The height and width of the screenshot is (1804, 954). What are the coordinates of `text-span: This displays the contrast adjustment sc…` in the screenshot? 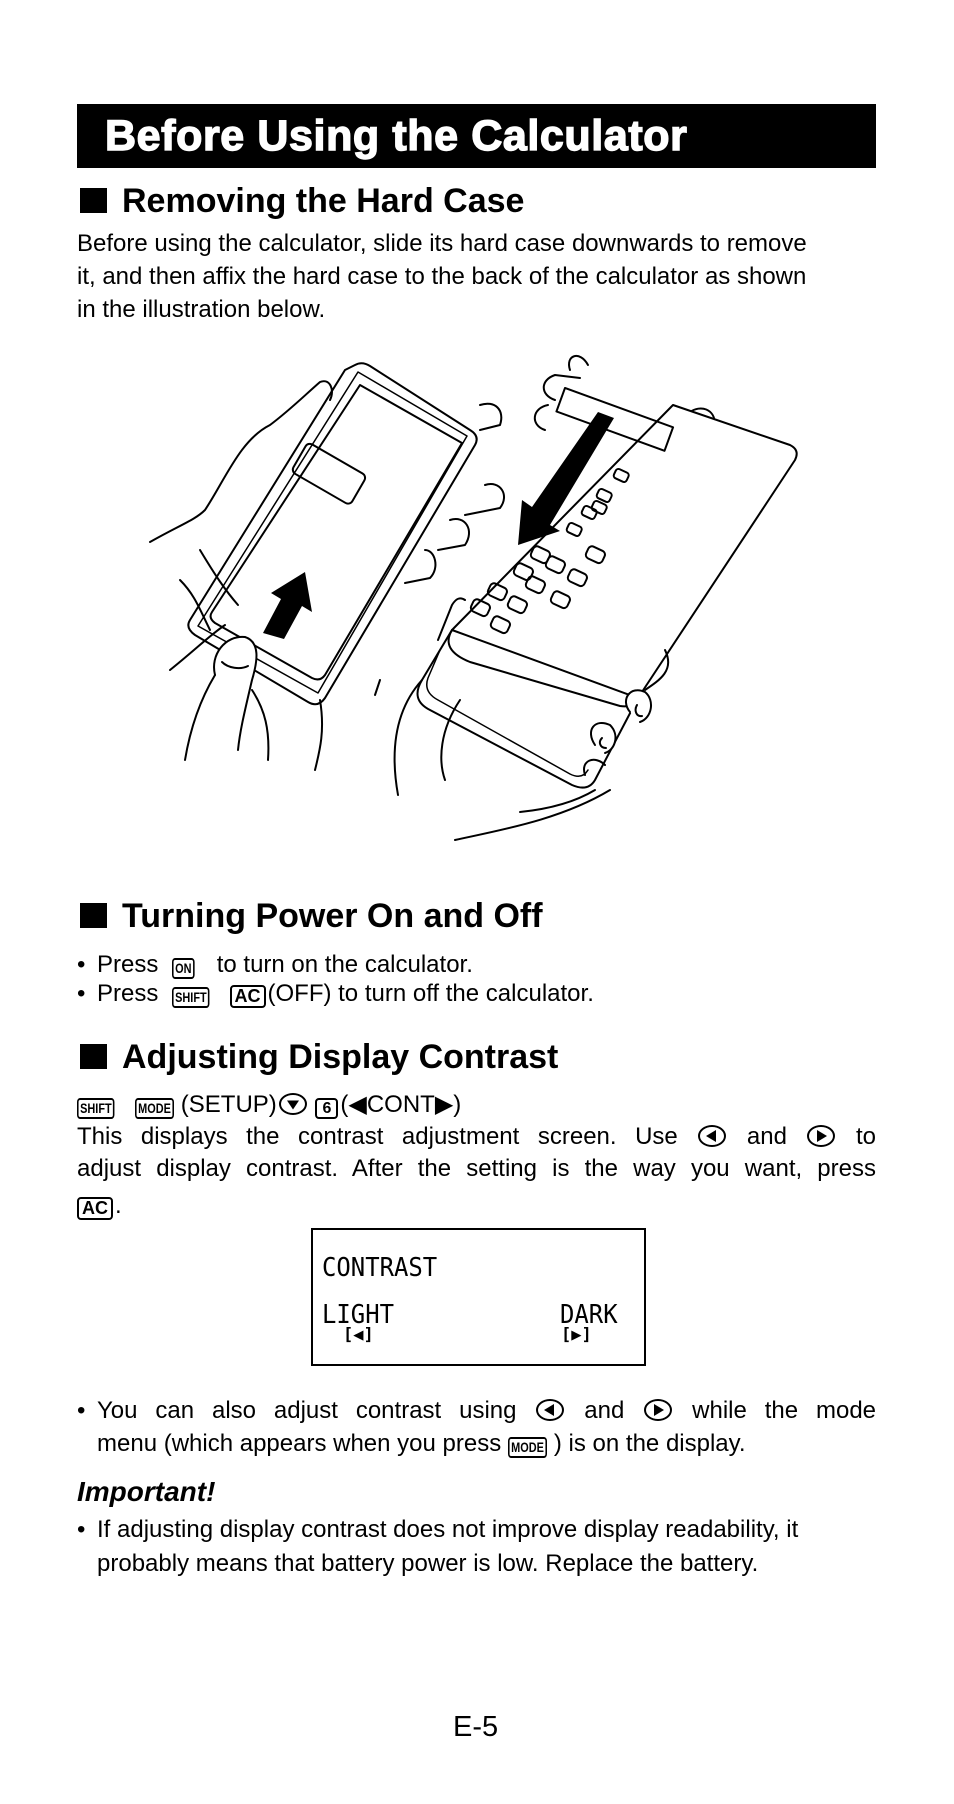 It's located at (377, 1136).